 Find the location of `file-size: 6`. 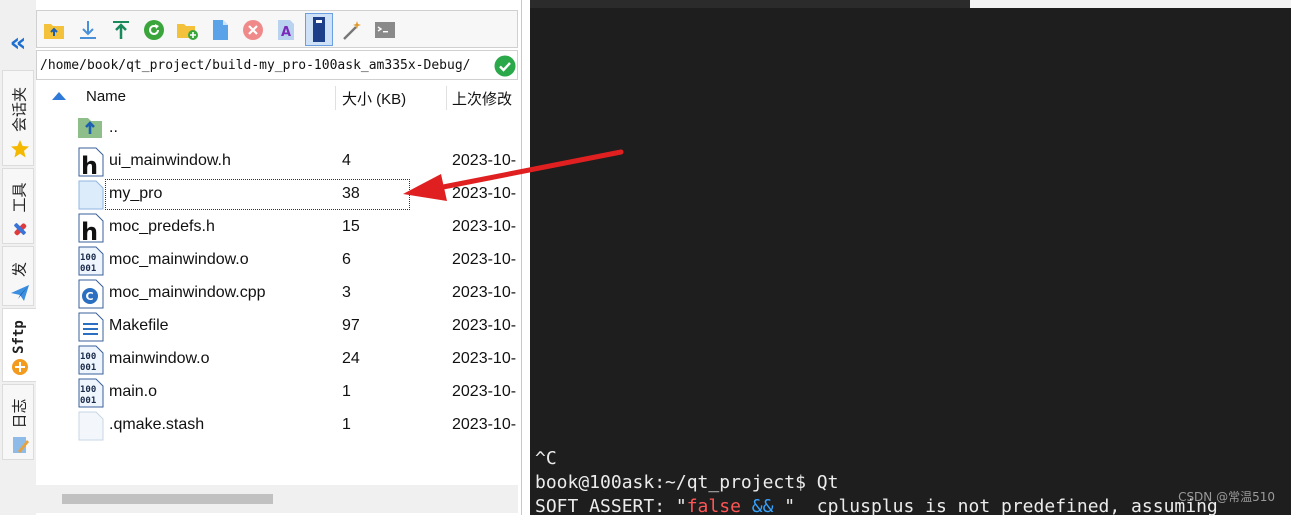

file-size: 6 is located at coordinates (346, 259).